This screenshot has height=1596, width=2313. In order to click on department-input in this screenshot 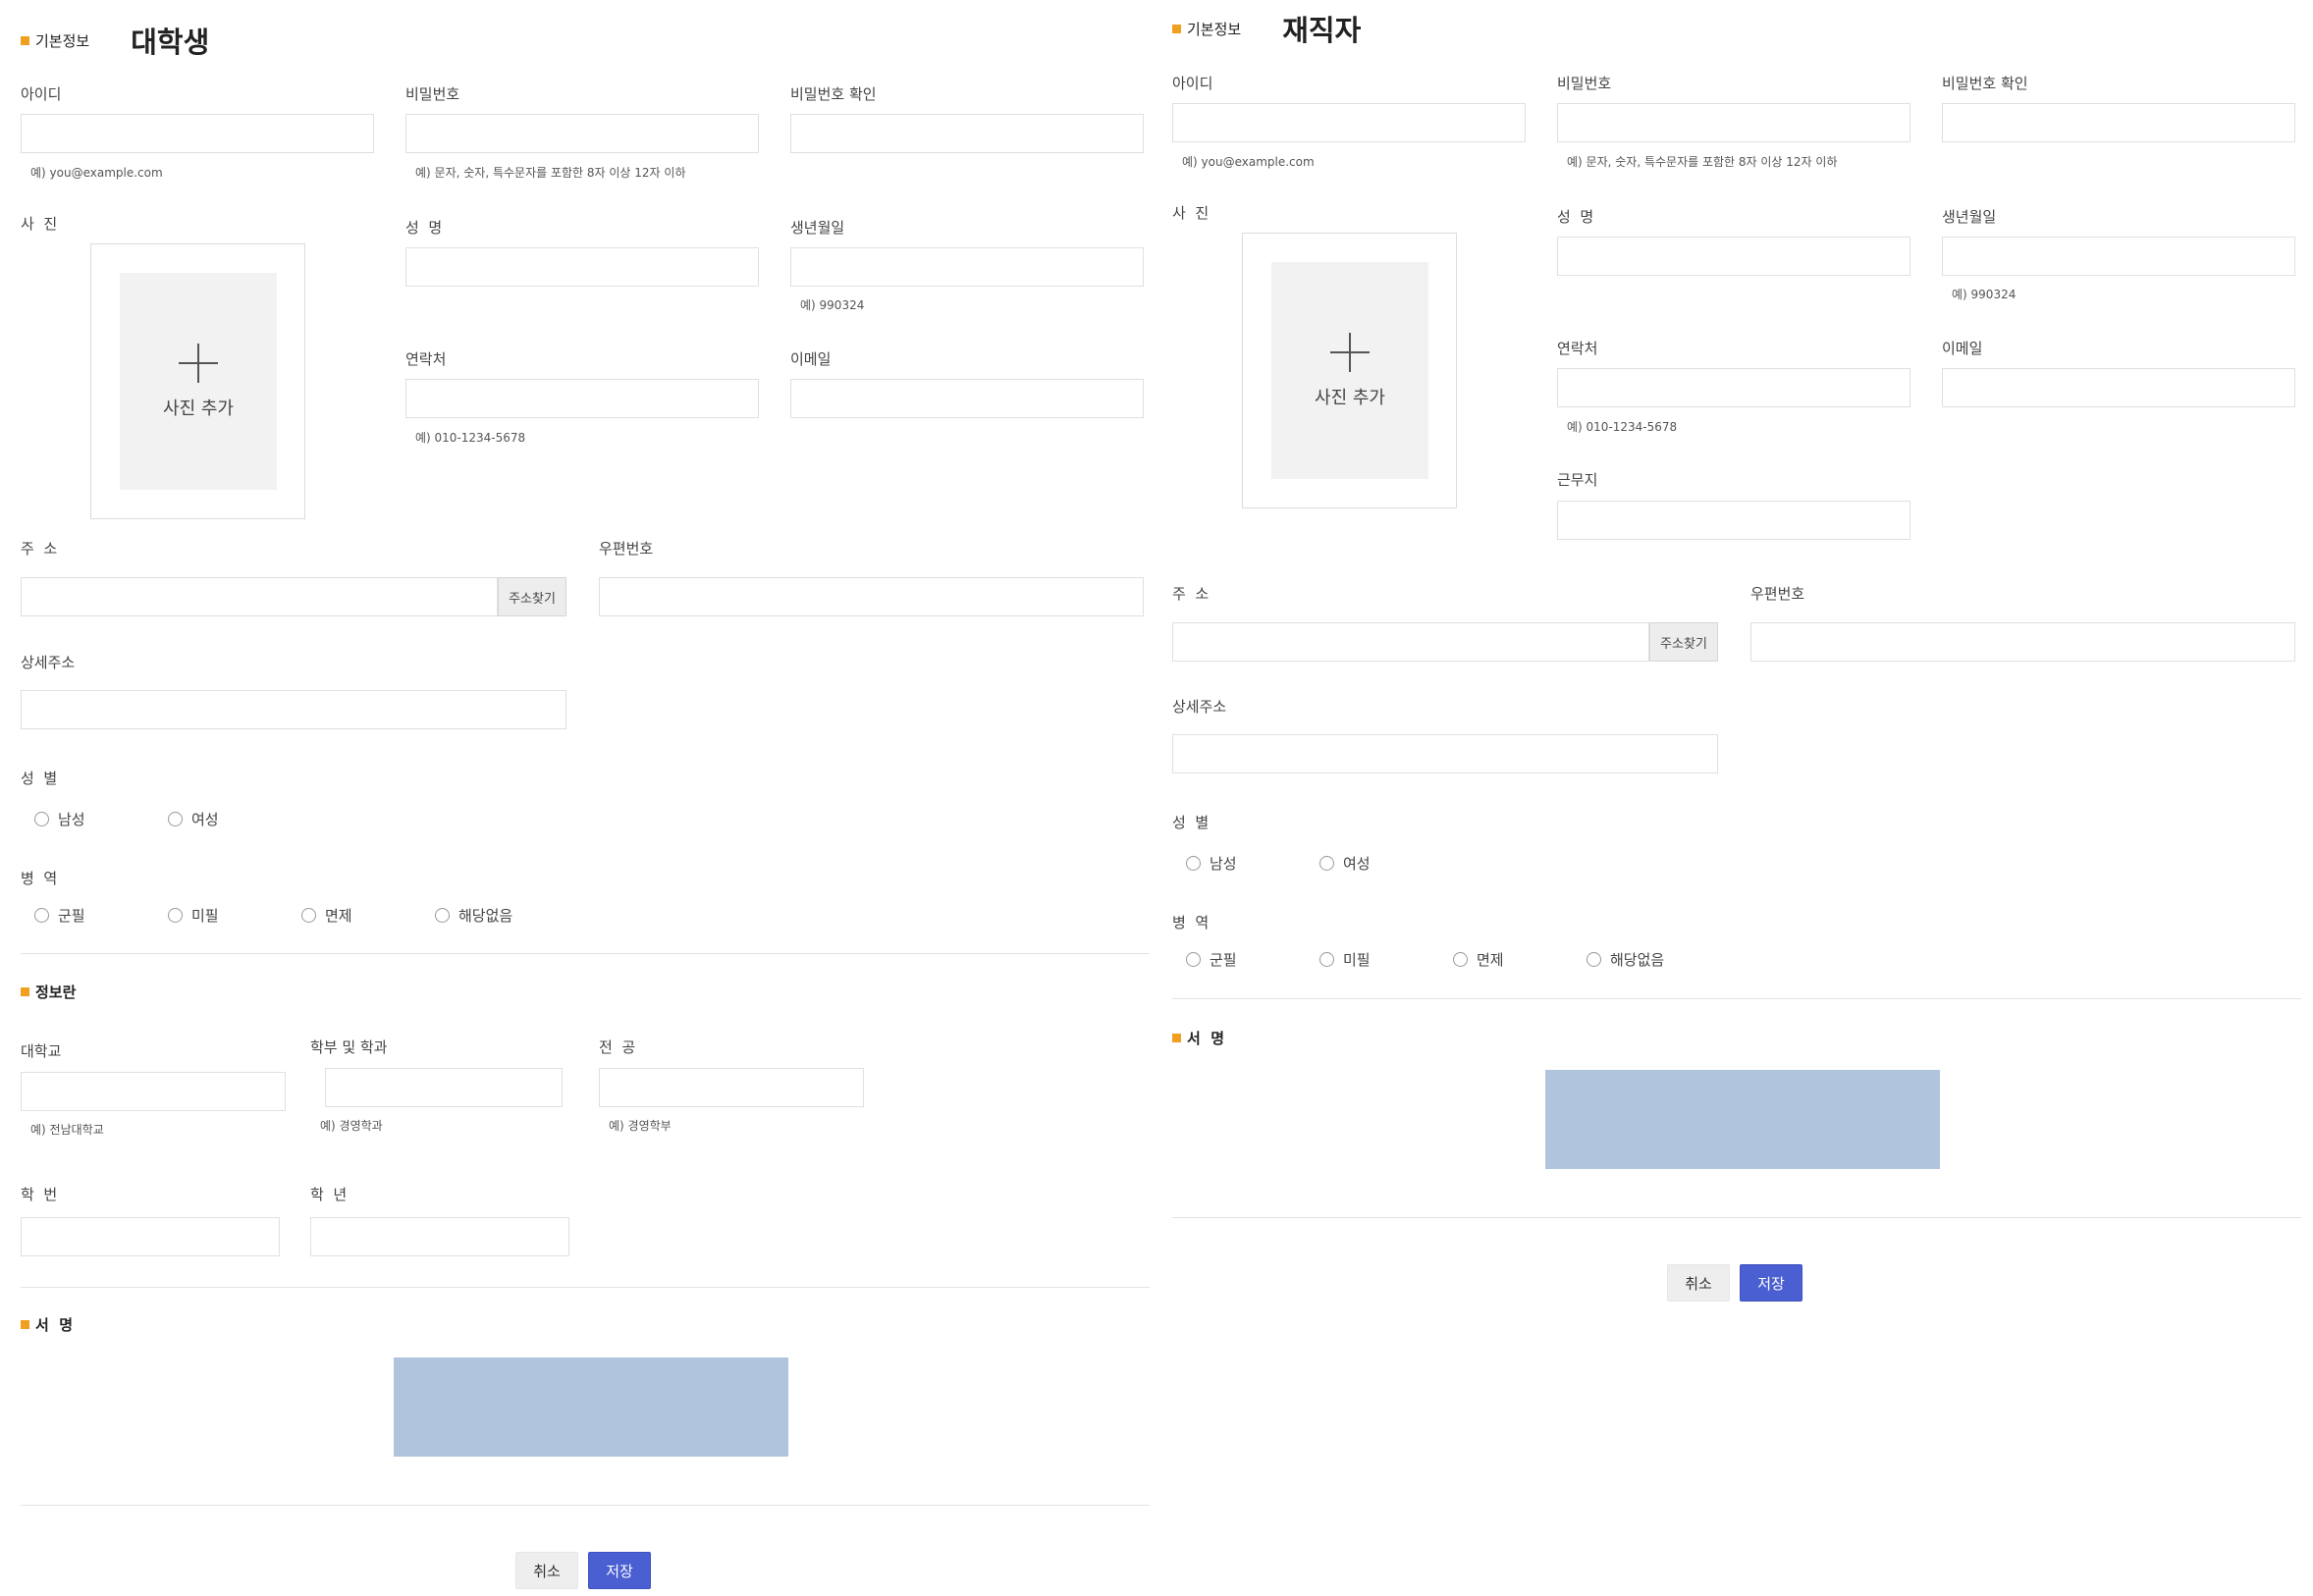, I will do `click(444, 1087)`.